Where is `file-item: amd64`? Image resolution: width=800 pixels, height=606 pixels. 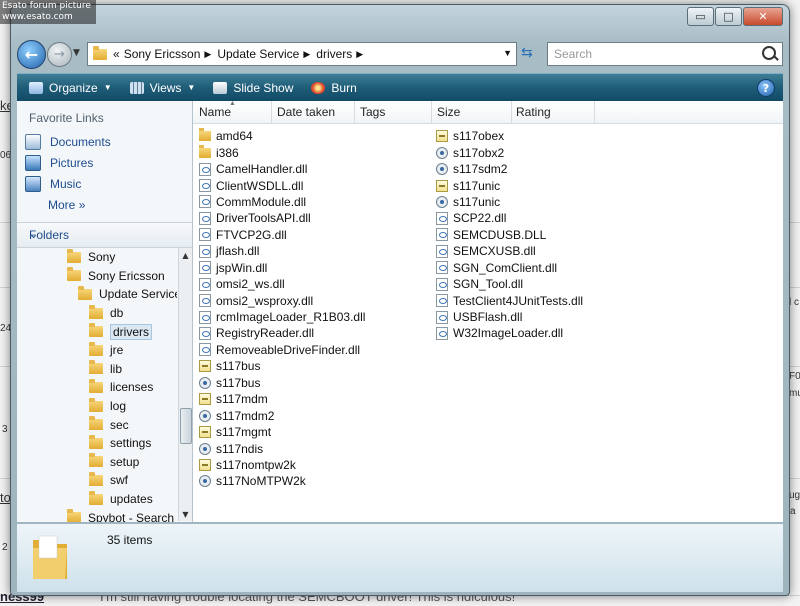 file-item: amd64 is located at coordinates (282, 136).